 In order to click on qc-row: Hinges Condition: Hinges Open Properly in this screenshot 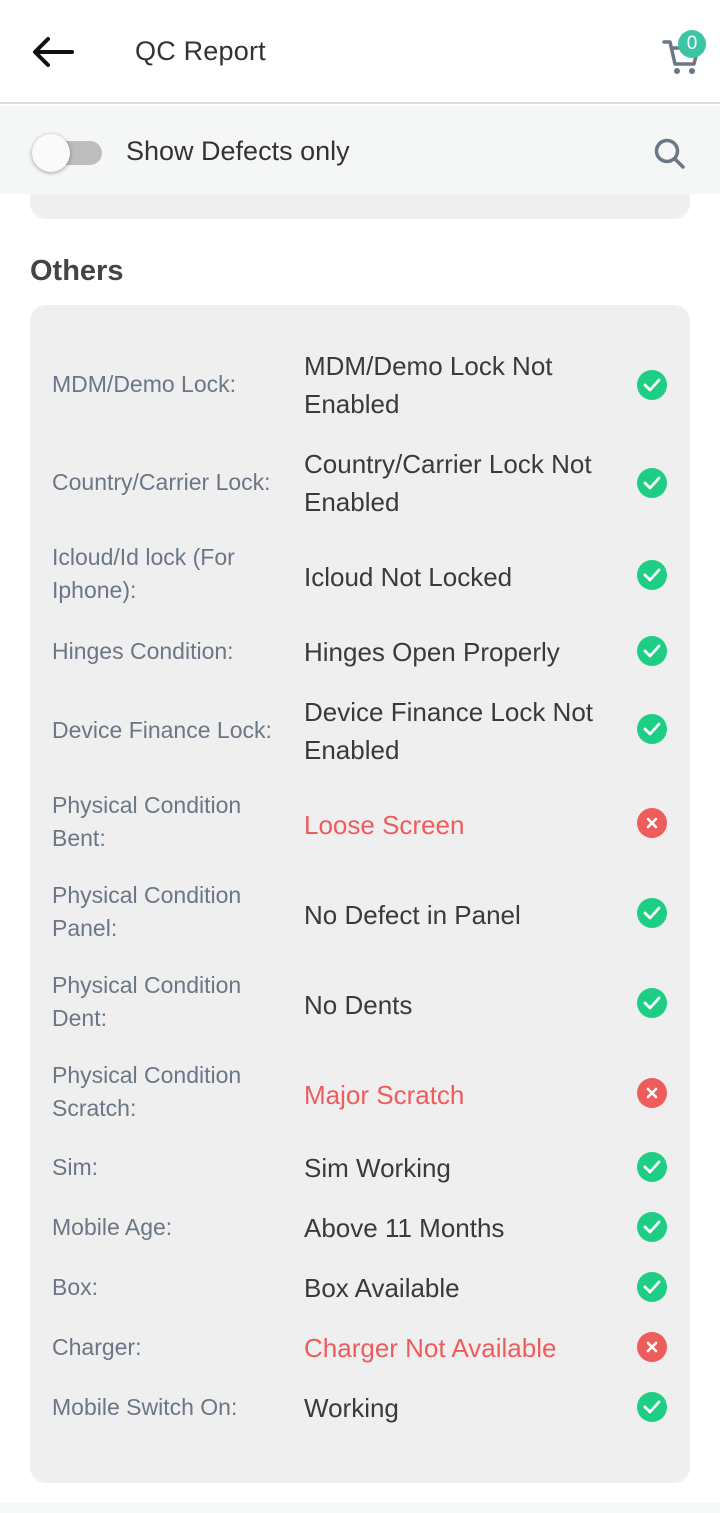, I will do `click(360, 652)`.